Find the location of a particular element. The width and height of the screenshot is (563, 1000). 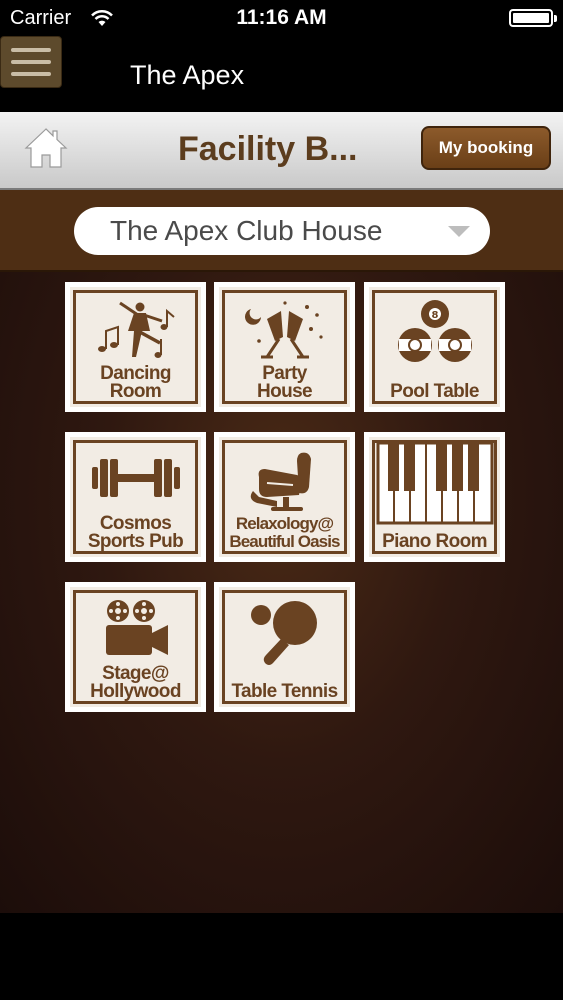

facility-label: Dancing Room is located at coordinates (135, 382).